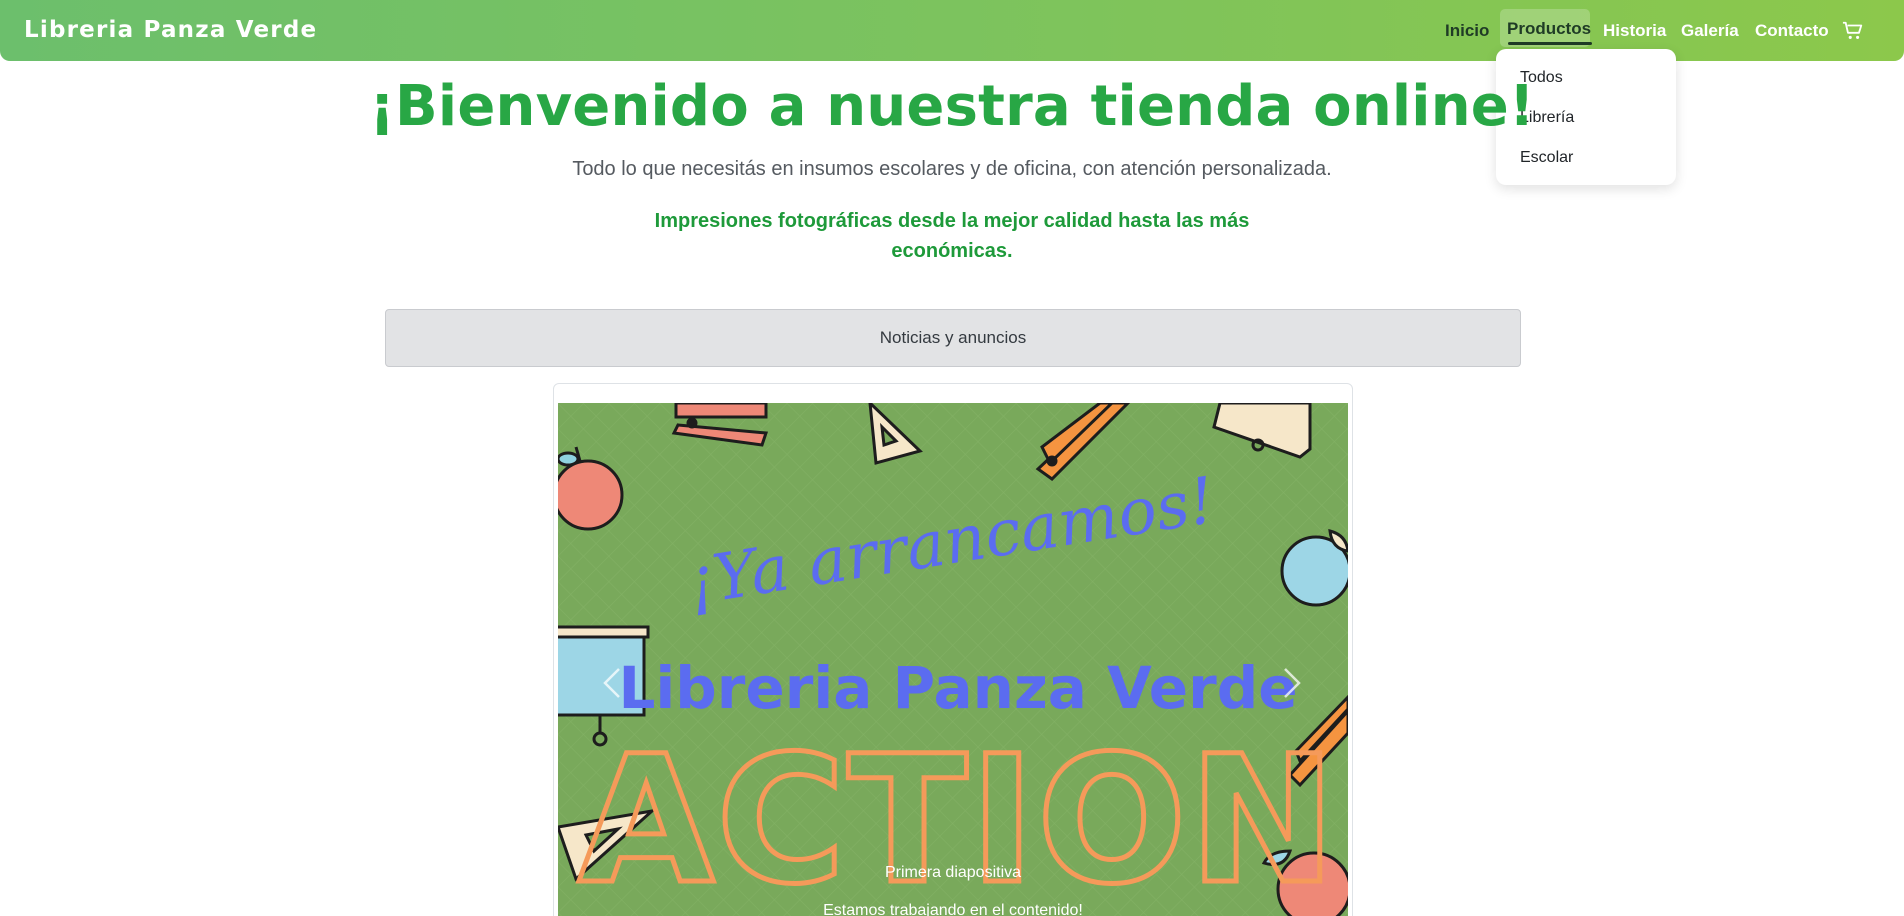 The height and width of the screenshot is (916, 1904). I want to click on carousel-caption-text: Estamos trabajando en el contenido!, so click(953, 909).